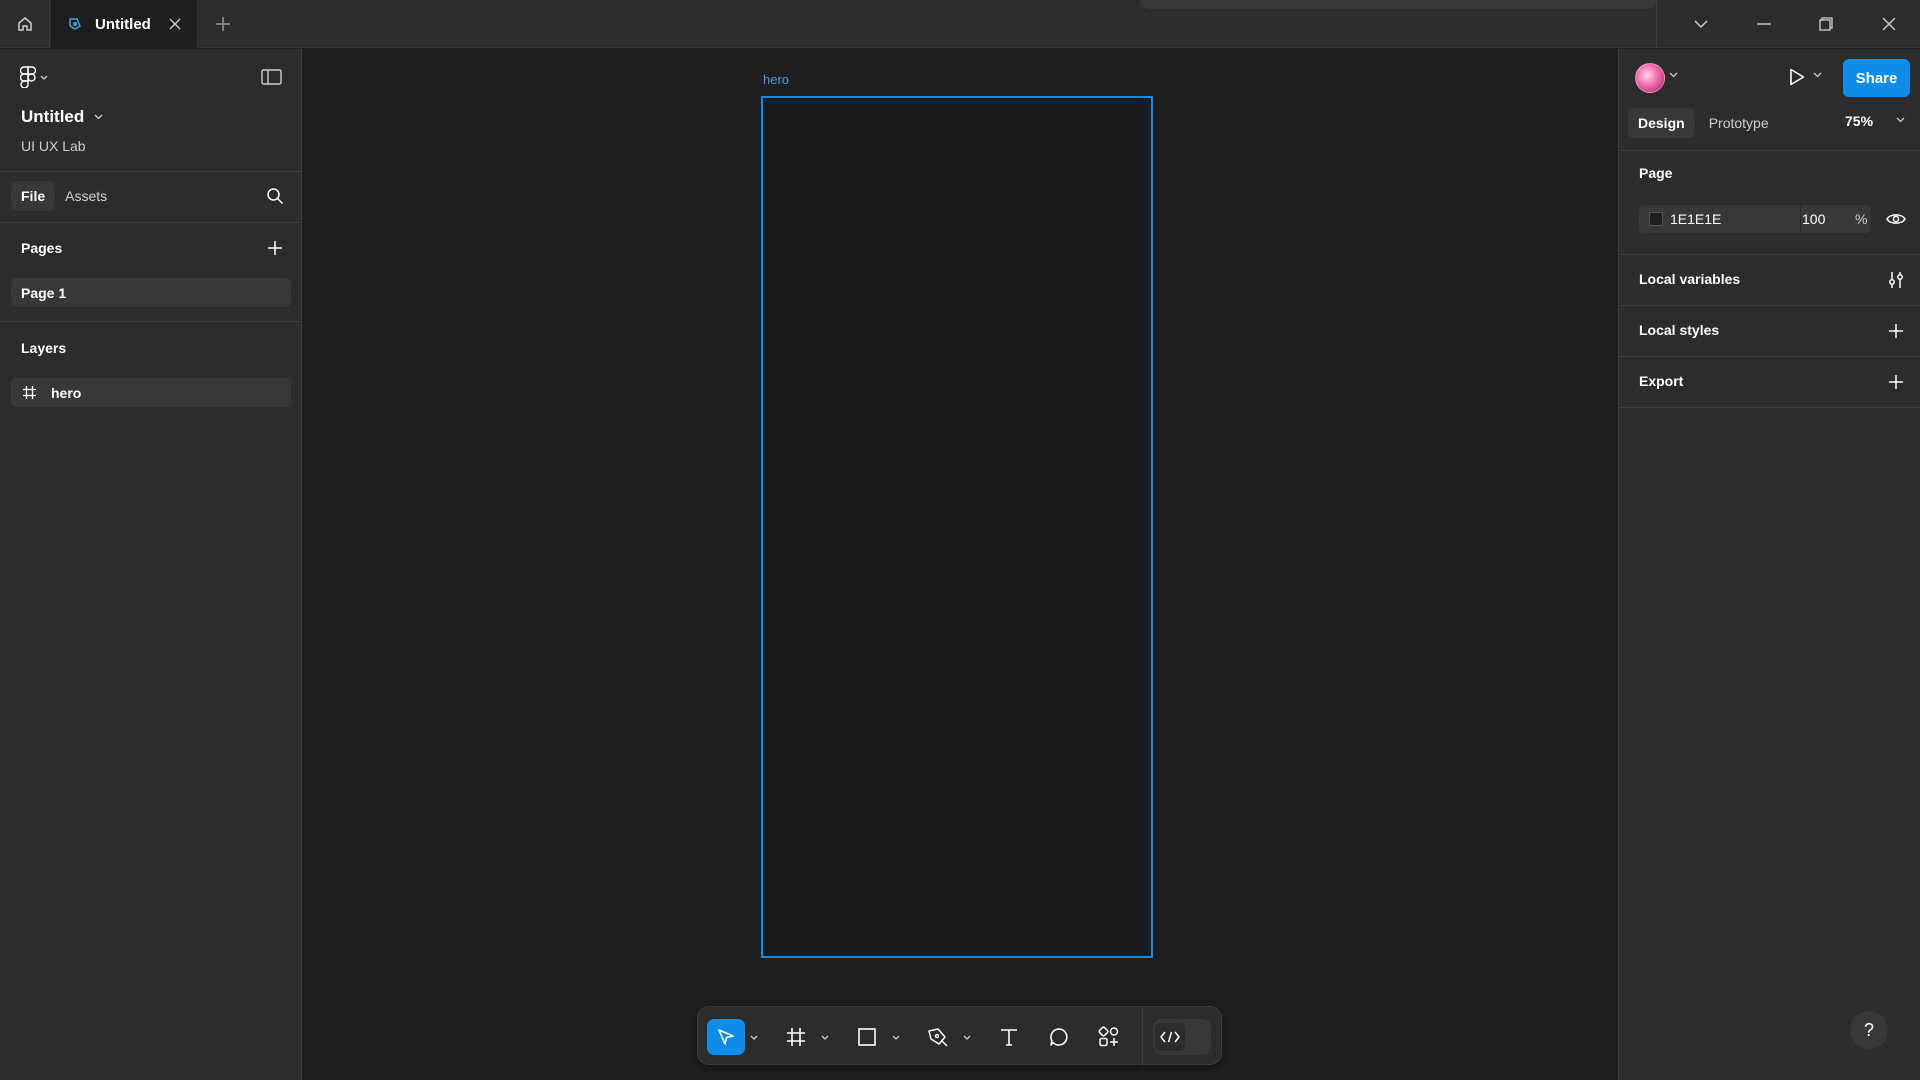 The image size is (1920, 1080). I want to click on minimize-icon, so click(1764, 24).